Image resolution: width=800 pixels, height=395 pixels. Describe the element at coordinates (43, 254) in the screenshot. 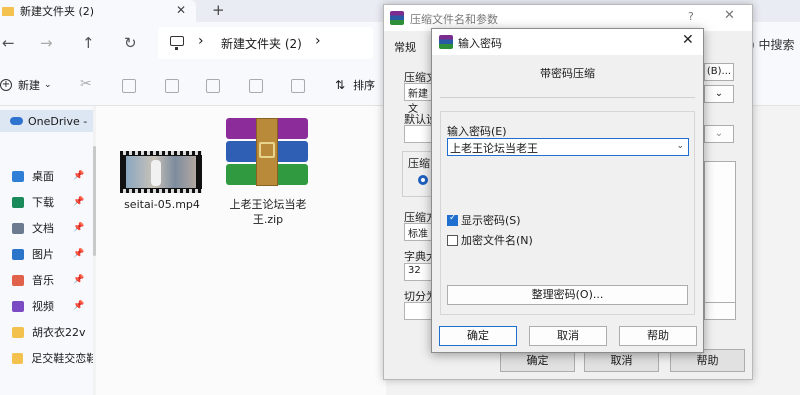

I see `sidebar-item-label: 图片` at that location.